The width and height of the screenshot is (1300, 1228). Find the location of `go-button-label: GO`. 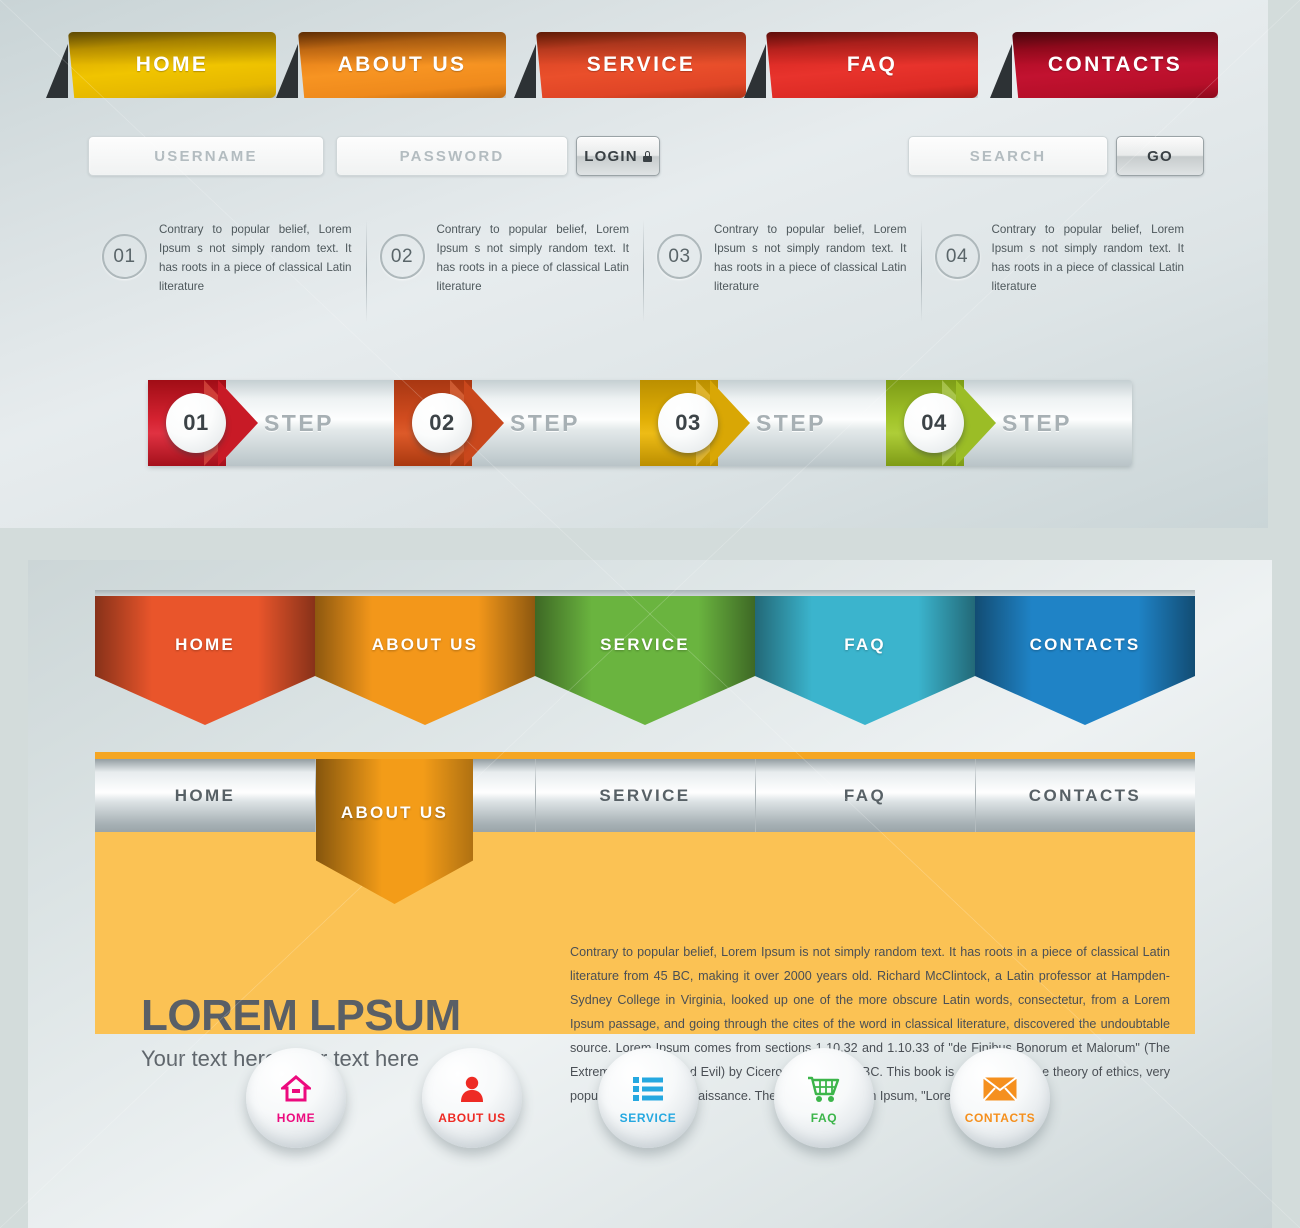

go-button-label: GO is located at coordinates (1160, 156).